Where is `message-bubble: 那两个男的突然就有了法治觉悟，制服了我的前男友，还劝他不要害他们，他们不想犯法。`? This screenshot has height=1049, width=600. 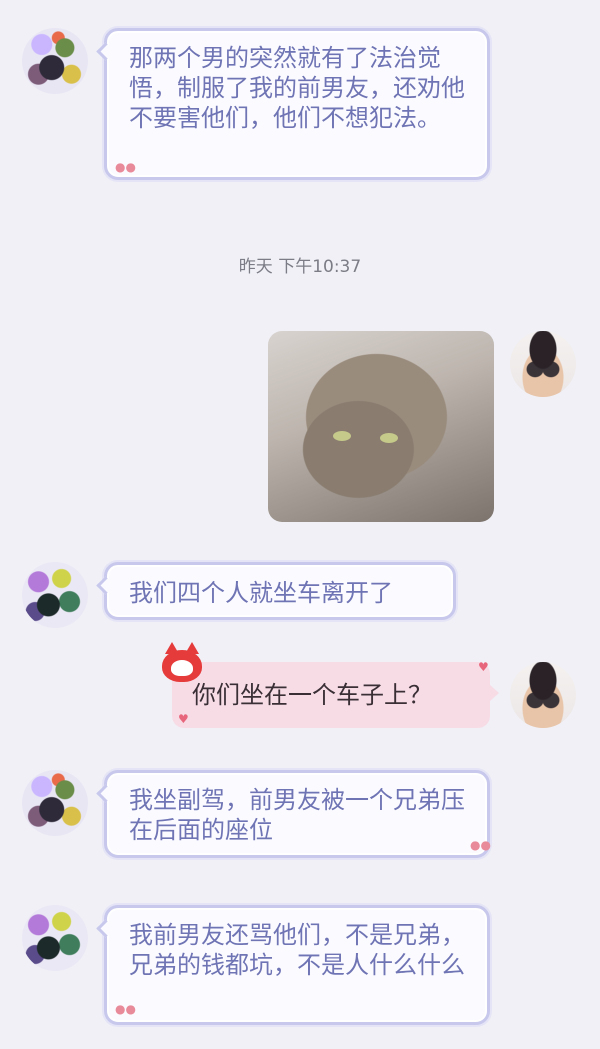 message-bubble: 那两个男的突然就有了法治觉悟，制服了我的前男友，还劝他不要害他们，他们不想犯法。 is located at coordinates (297, 104).